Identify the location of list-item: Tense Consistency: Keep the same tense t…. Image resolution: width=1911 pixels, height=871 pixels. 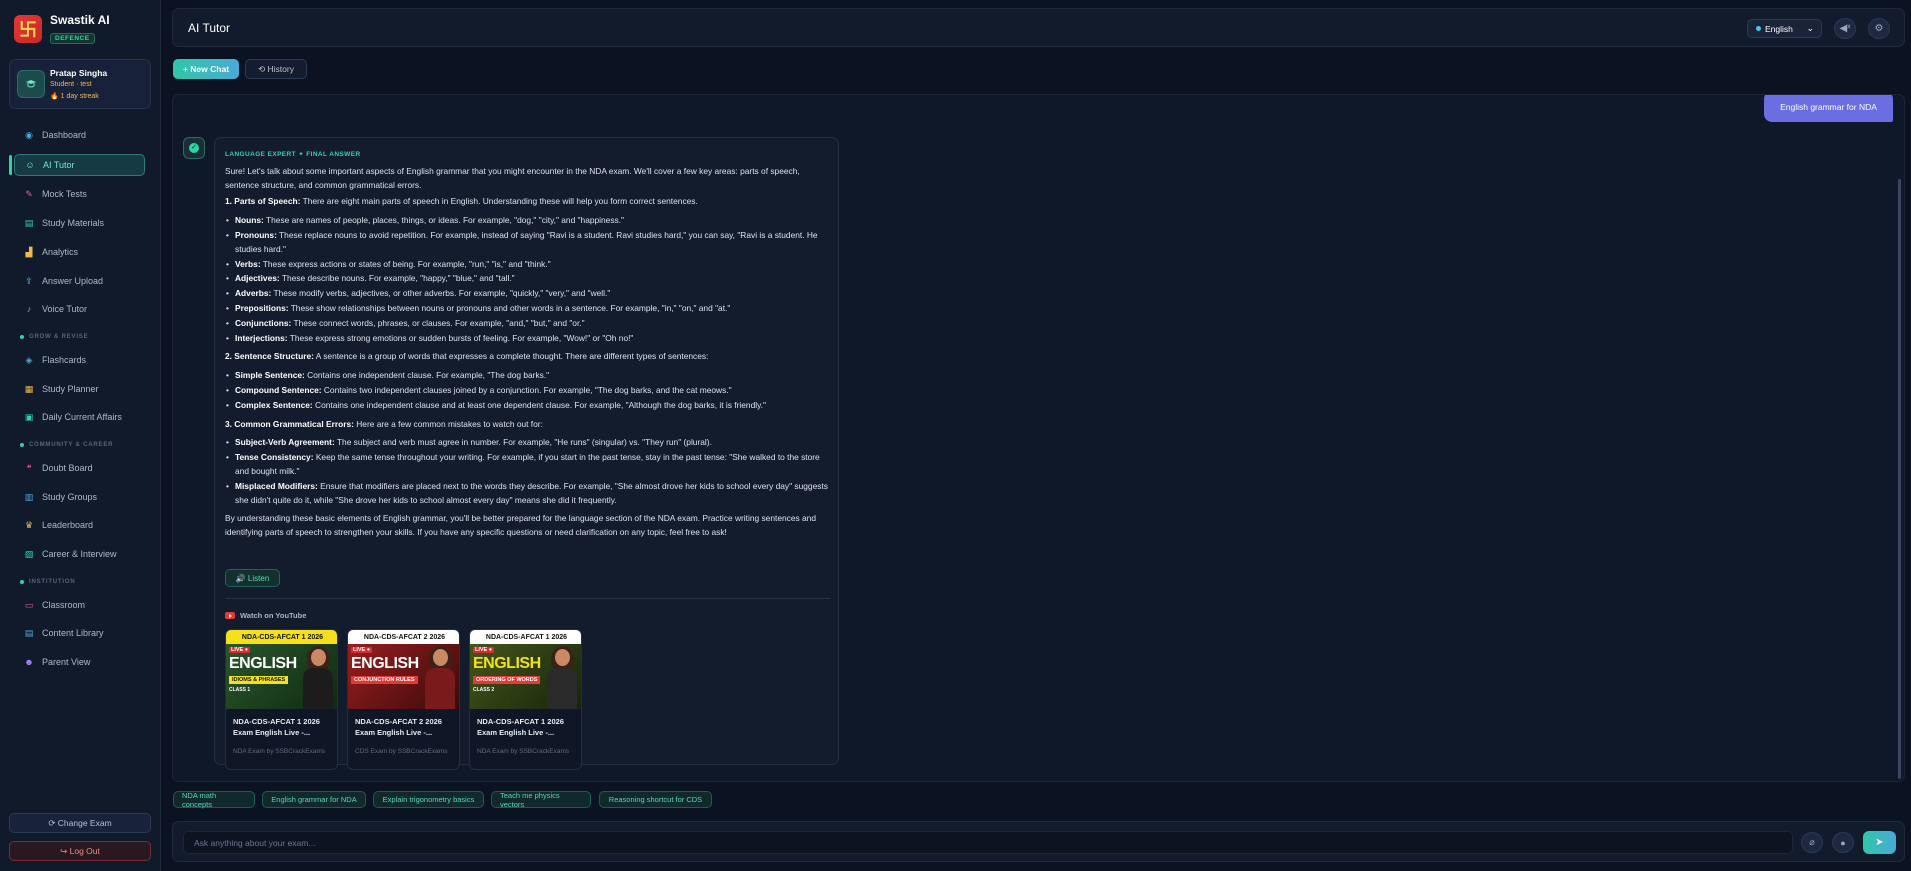
(528, 465).